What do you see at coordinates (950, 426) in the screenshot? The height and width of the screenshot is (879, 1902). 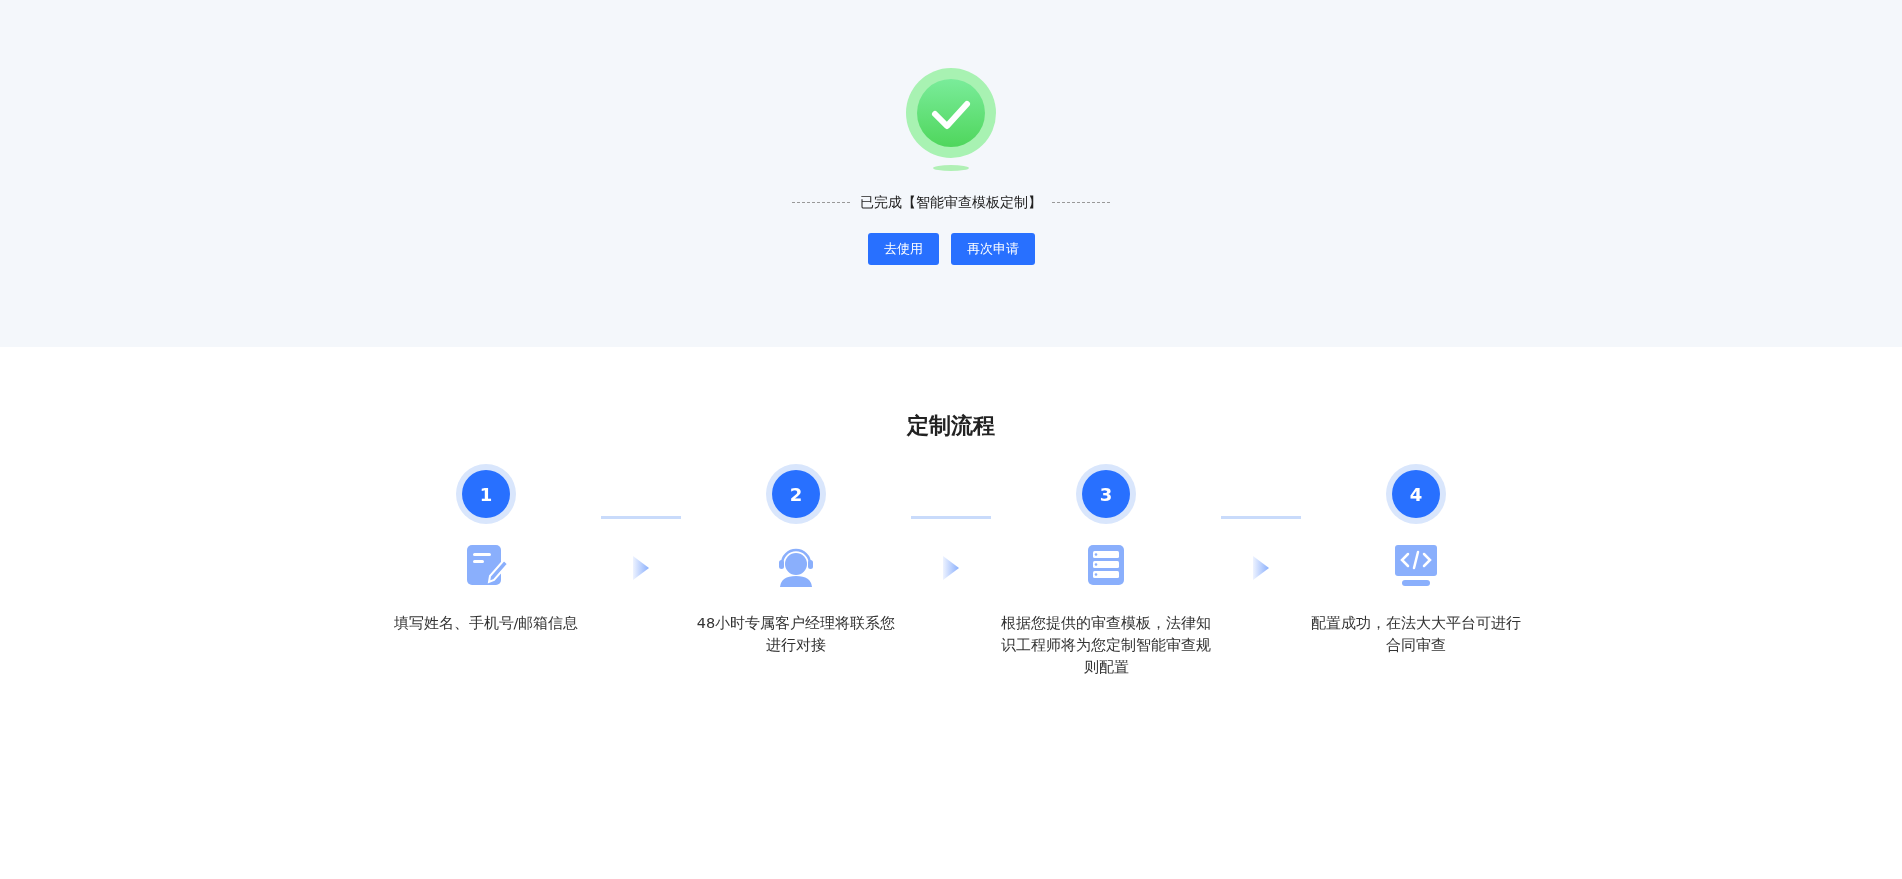 I see `section-title: 定制流程` at bounding box center [950, 426].